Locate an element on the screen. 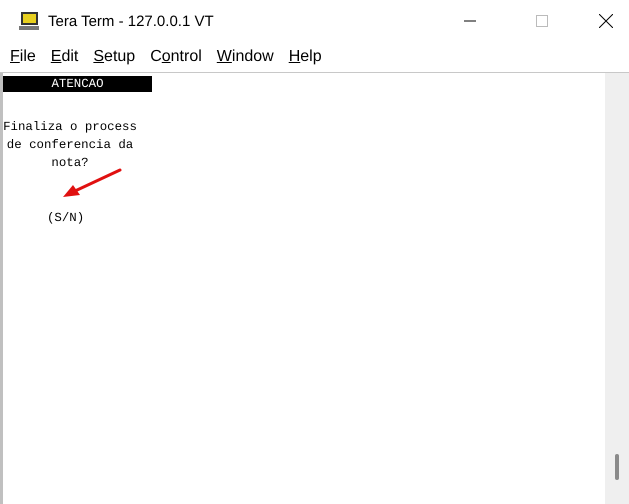  terminal-app-icon is located at coordinates (29, 21).